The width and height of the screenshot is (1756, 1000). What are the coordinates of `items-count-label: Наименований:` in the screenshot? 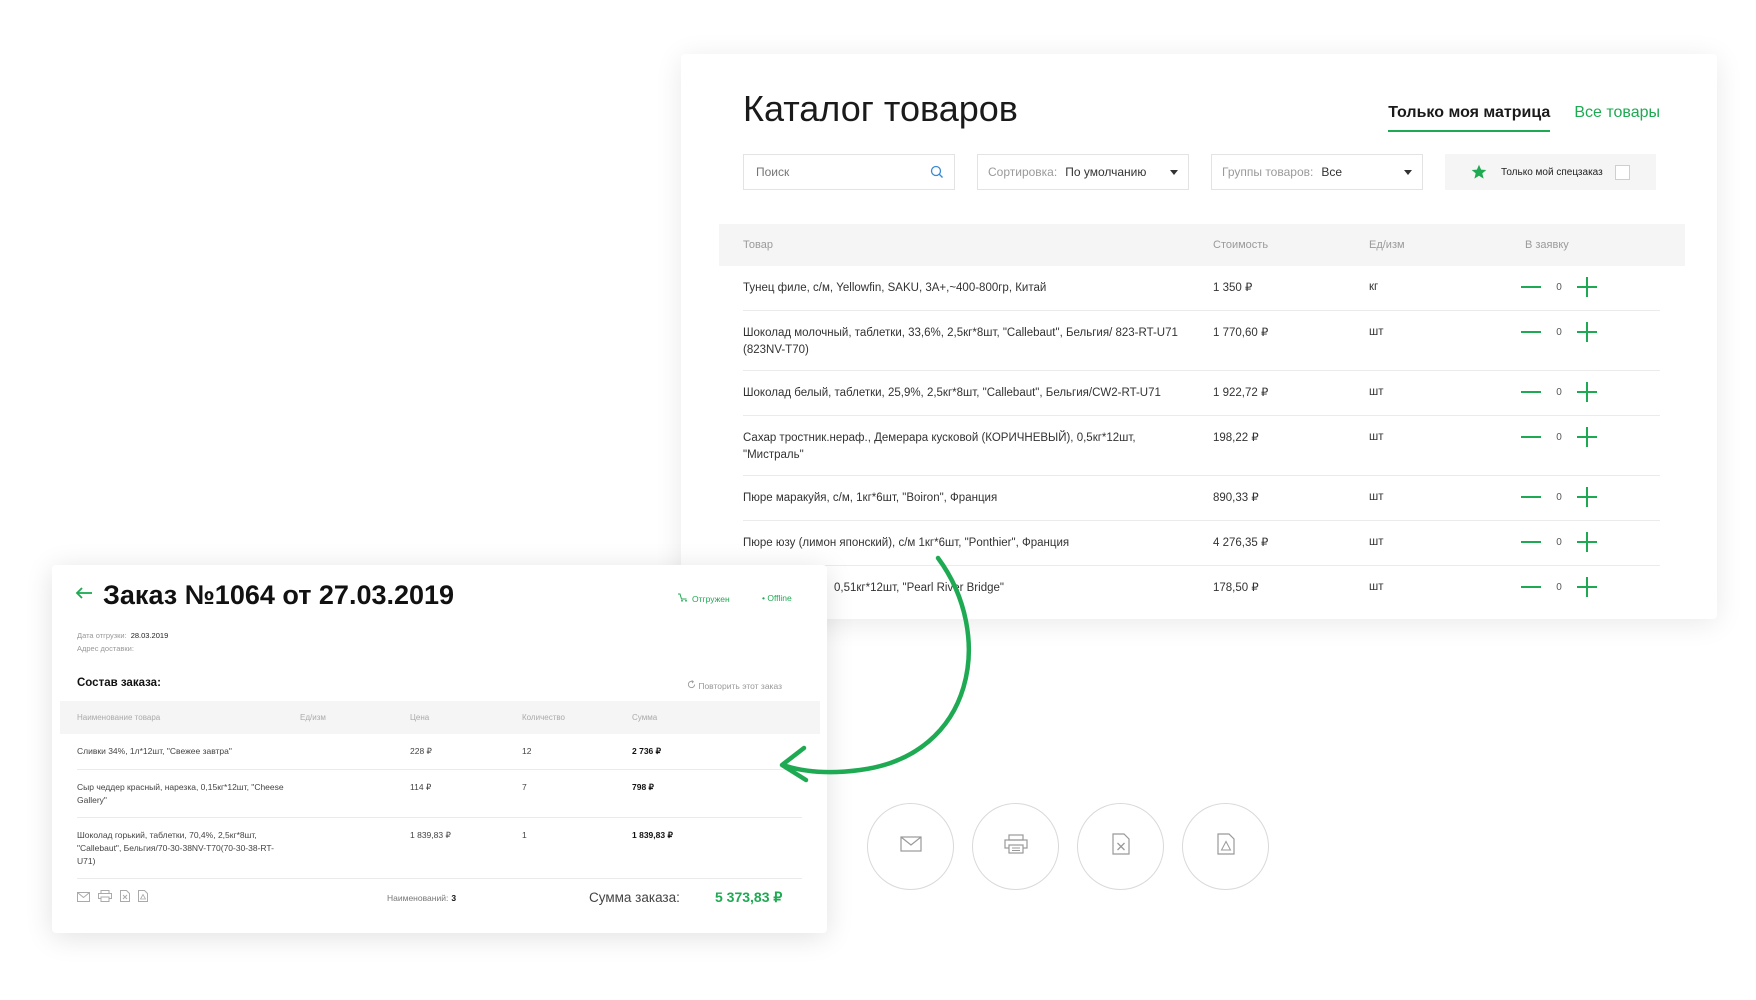 It's located at (418, 898).